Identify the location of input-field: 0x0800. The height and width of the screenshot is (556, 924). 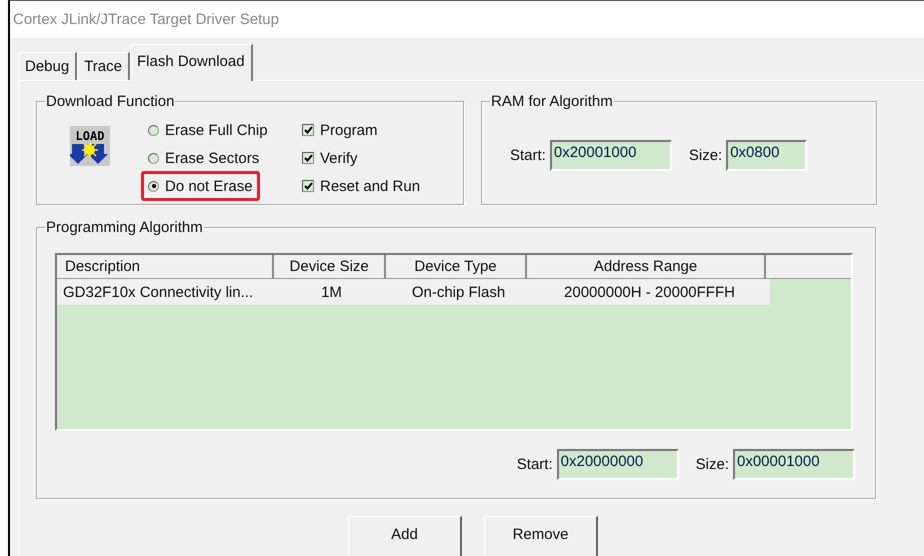
(767, 155).